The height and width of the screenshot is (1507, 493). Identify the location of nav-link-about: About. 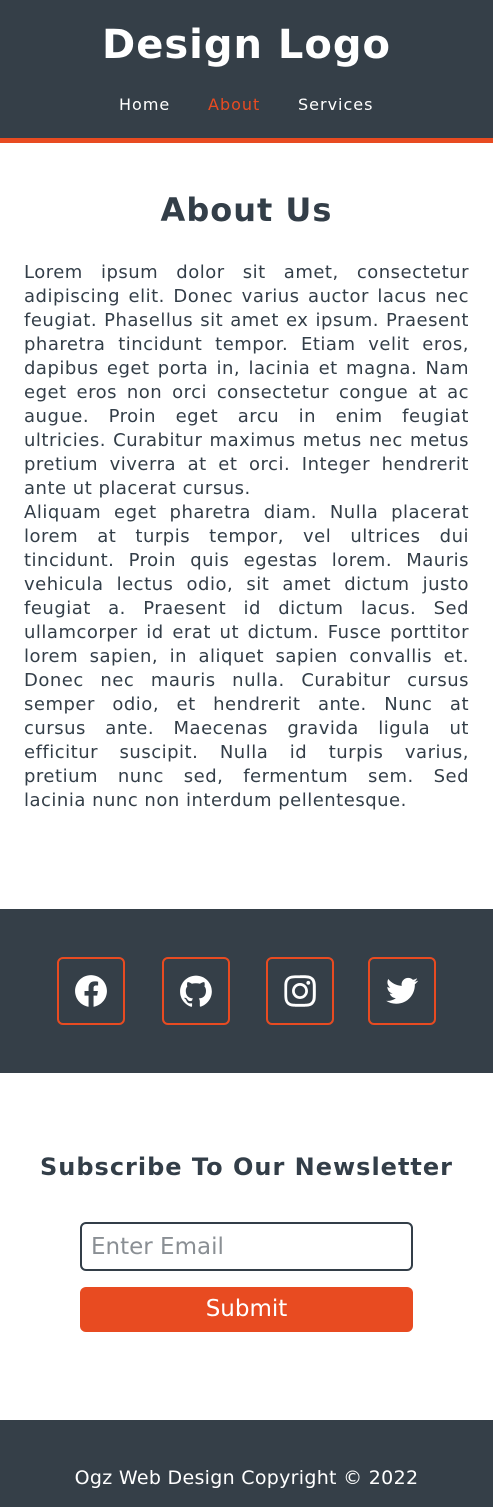
(234, 104).